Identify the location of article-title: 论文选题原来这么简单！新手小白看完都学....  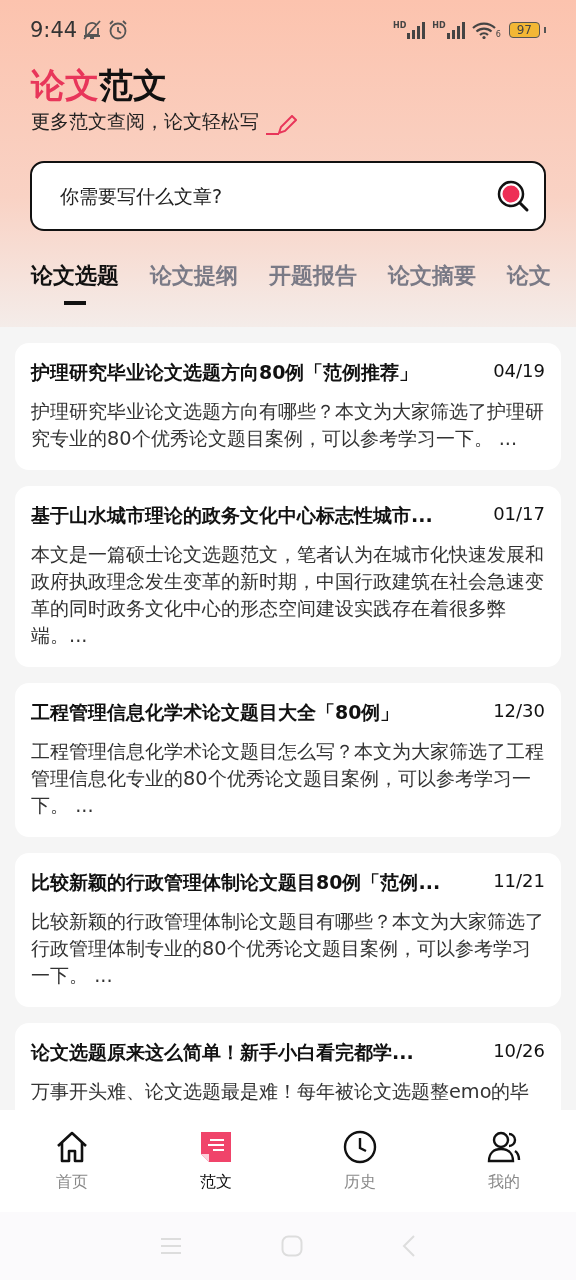
(222, 1052).